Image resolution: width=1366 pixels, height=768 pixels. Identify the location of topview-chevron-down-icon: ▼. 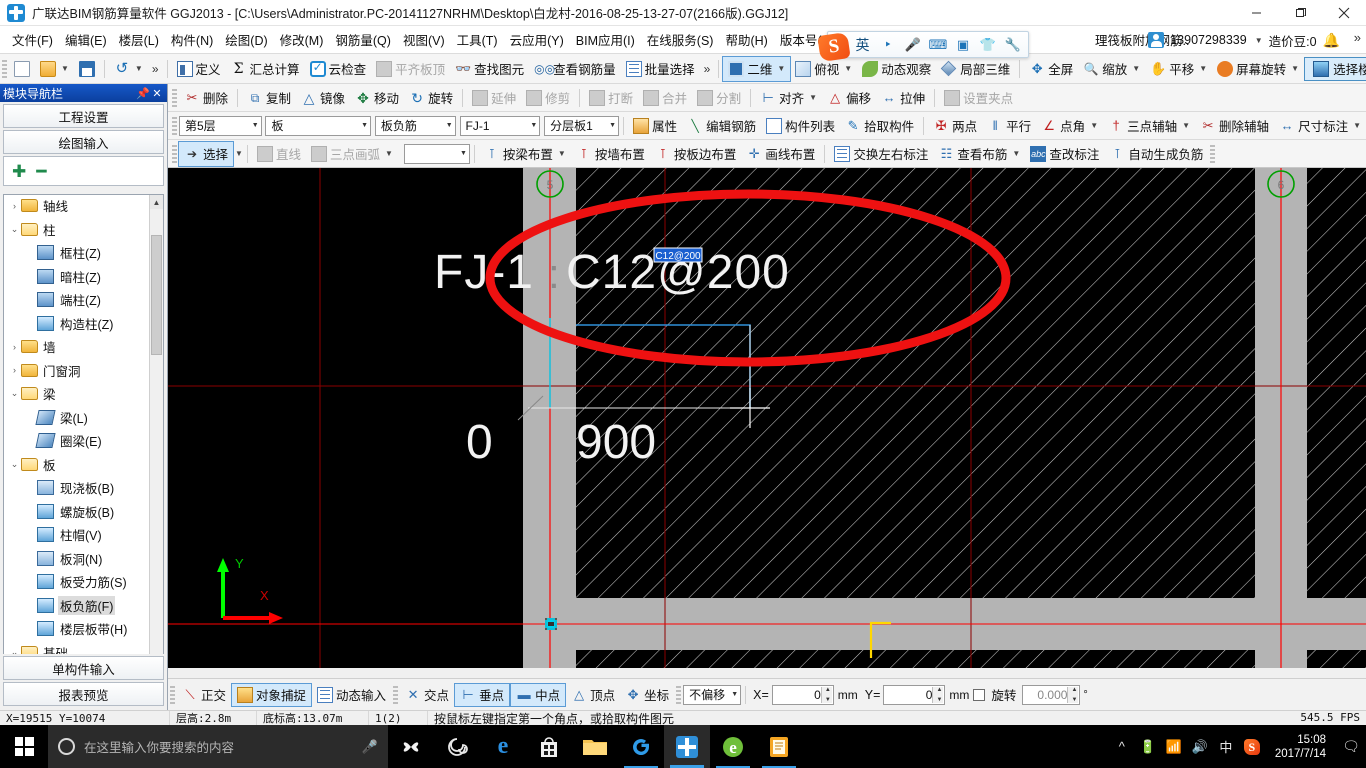
(848, 68).